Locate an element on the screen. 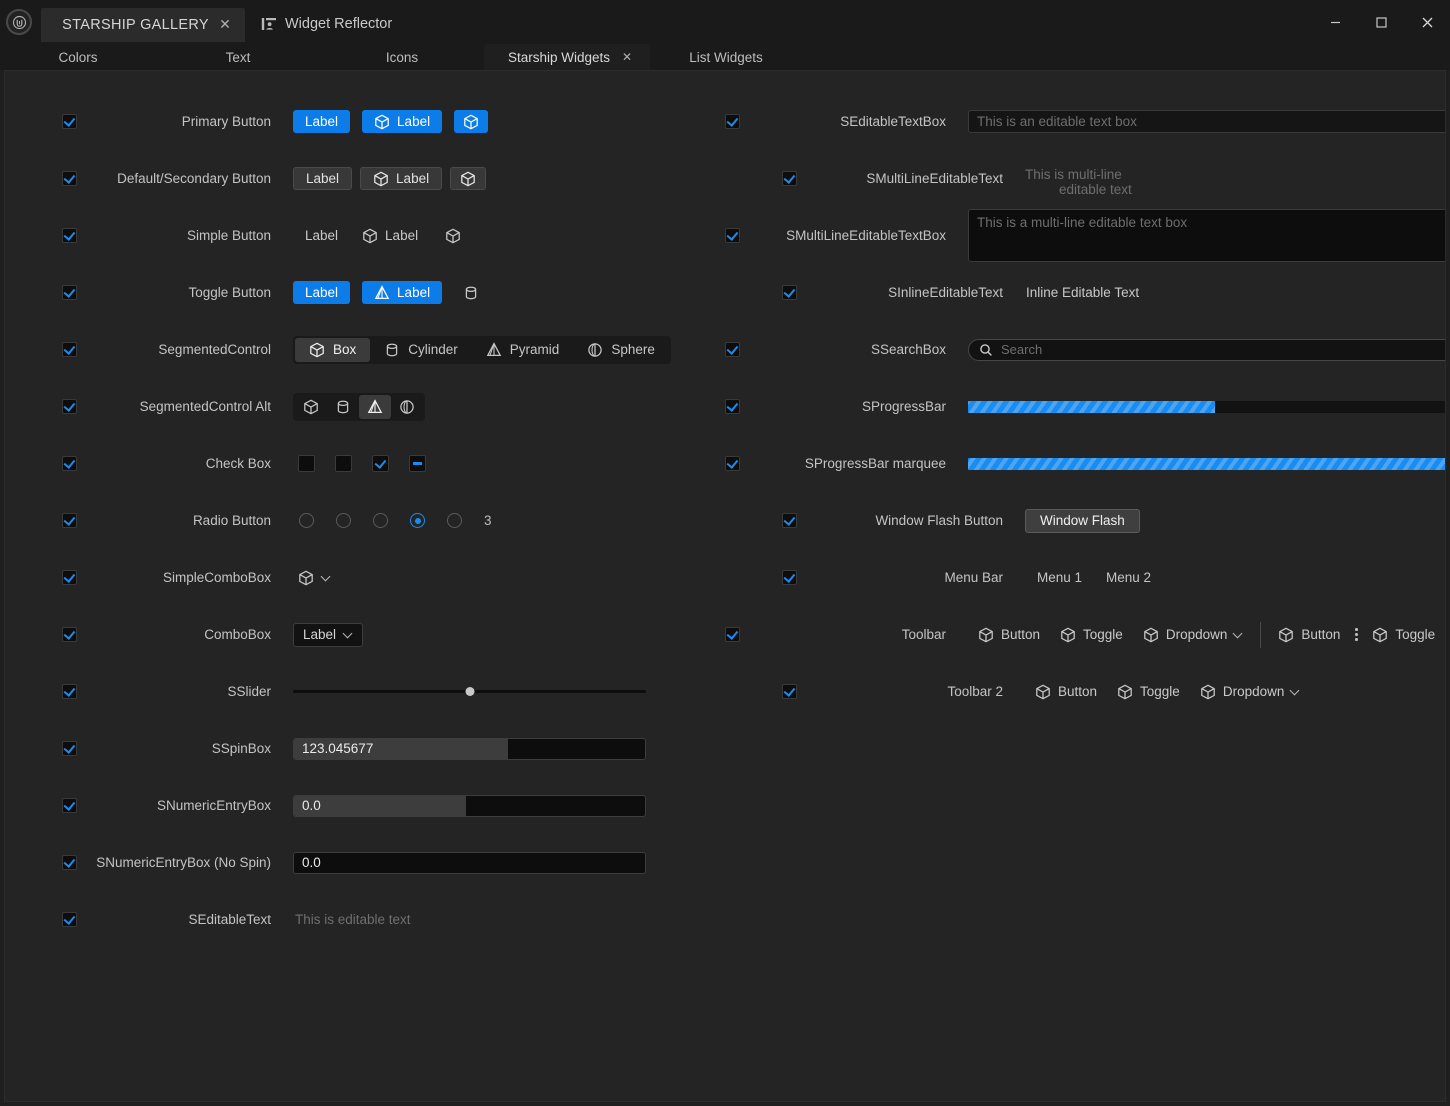 This screenshot has height=1106, width=1450. toolbar: Button Toggle Dropdown Button Toggle is located at coordinates (1207, 634).